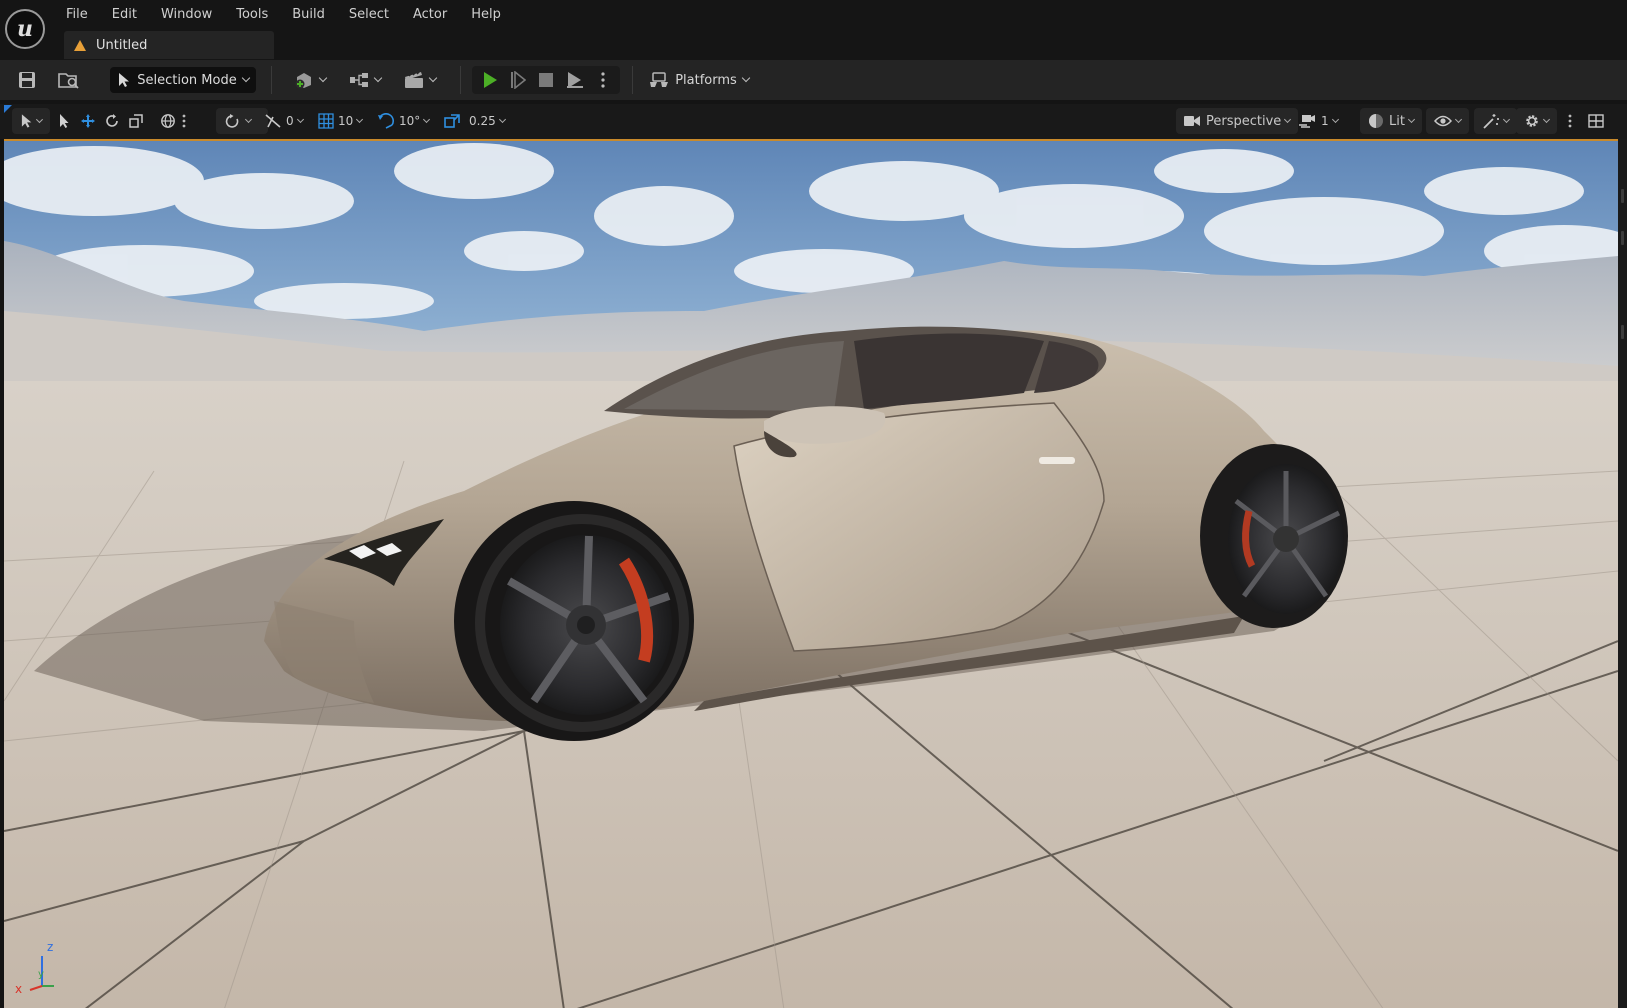 This screenshot has height=1008, width=1627. What do you see at coordinates (369, 15) in the screenshot?
I see `menu-select: Select` at bounding box center [369, 15].